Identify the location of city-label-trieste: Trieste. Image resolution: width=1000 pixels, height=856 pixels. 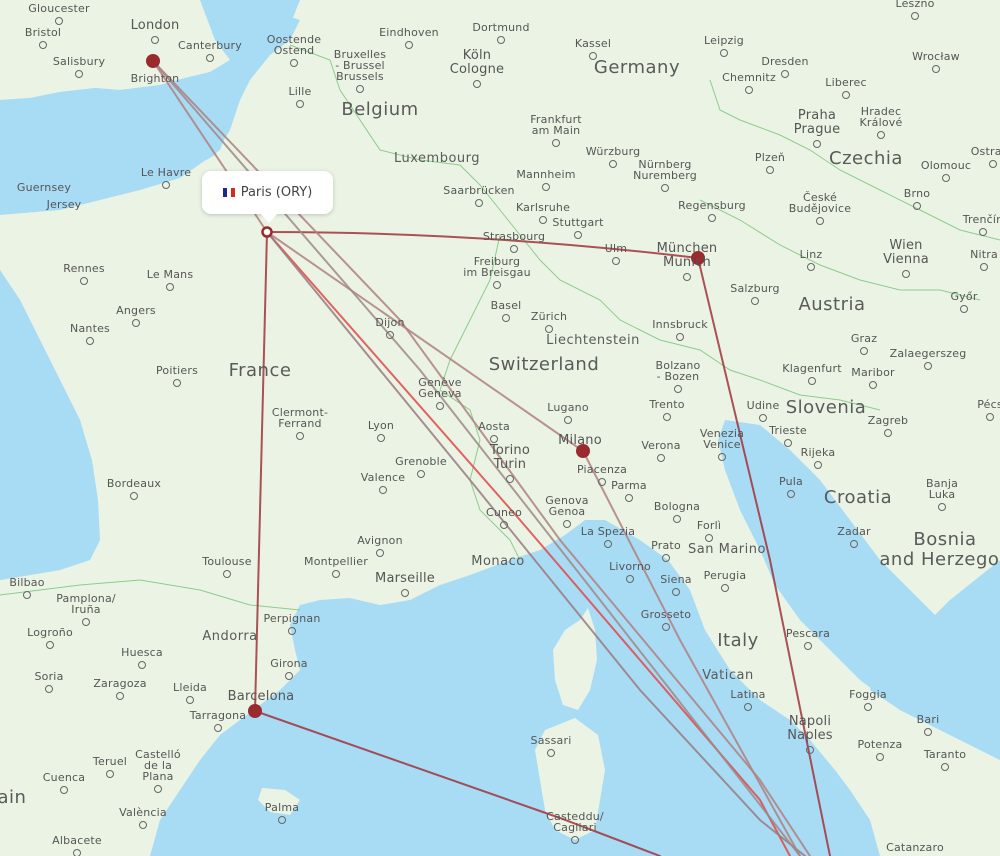
(788, 430).